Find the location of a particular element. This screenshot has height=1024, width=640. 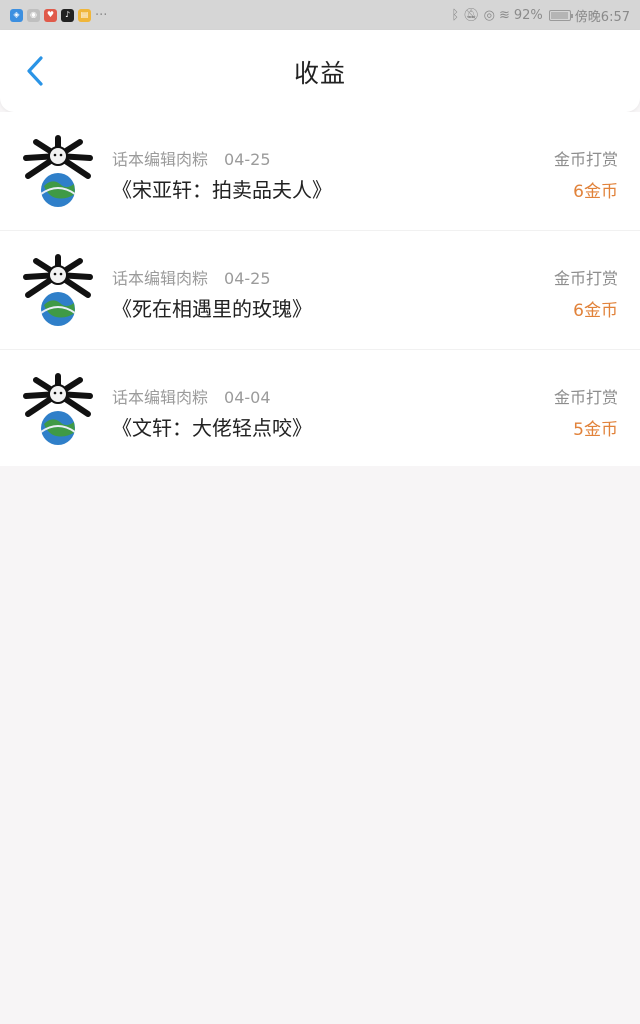

item-meta: 话本编辑肉粽 04-04 is located at coordinates (191, 396).